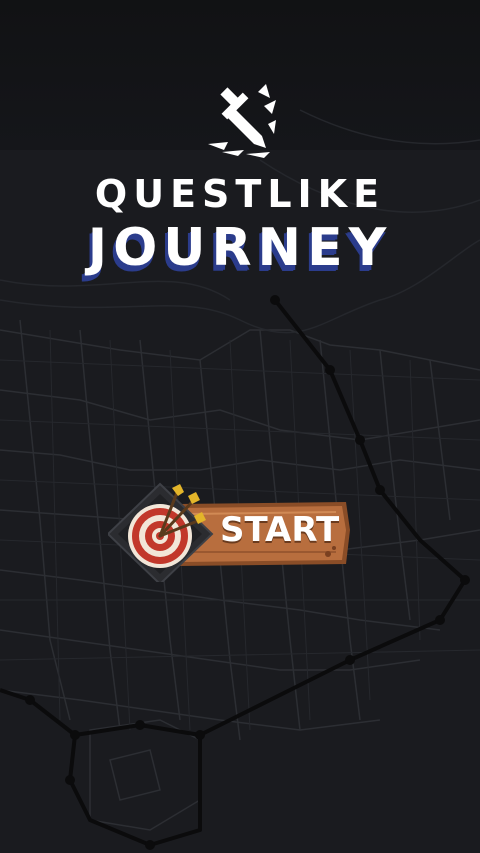 Image resolution: width=480 pixels, height=853 pixels. Describe the element at coordinates (242, 121) in the screenshot. I see `sword-icon` at that location.